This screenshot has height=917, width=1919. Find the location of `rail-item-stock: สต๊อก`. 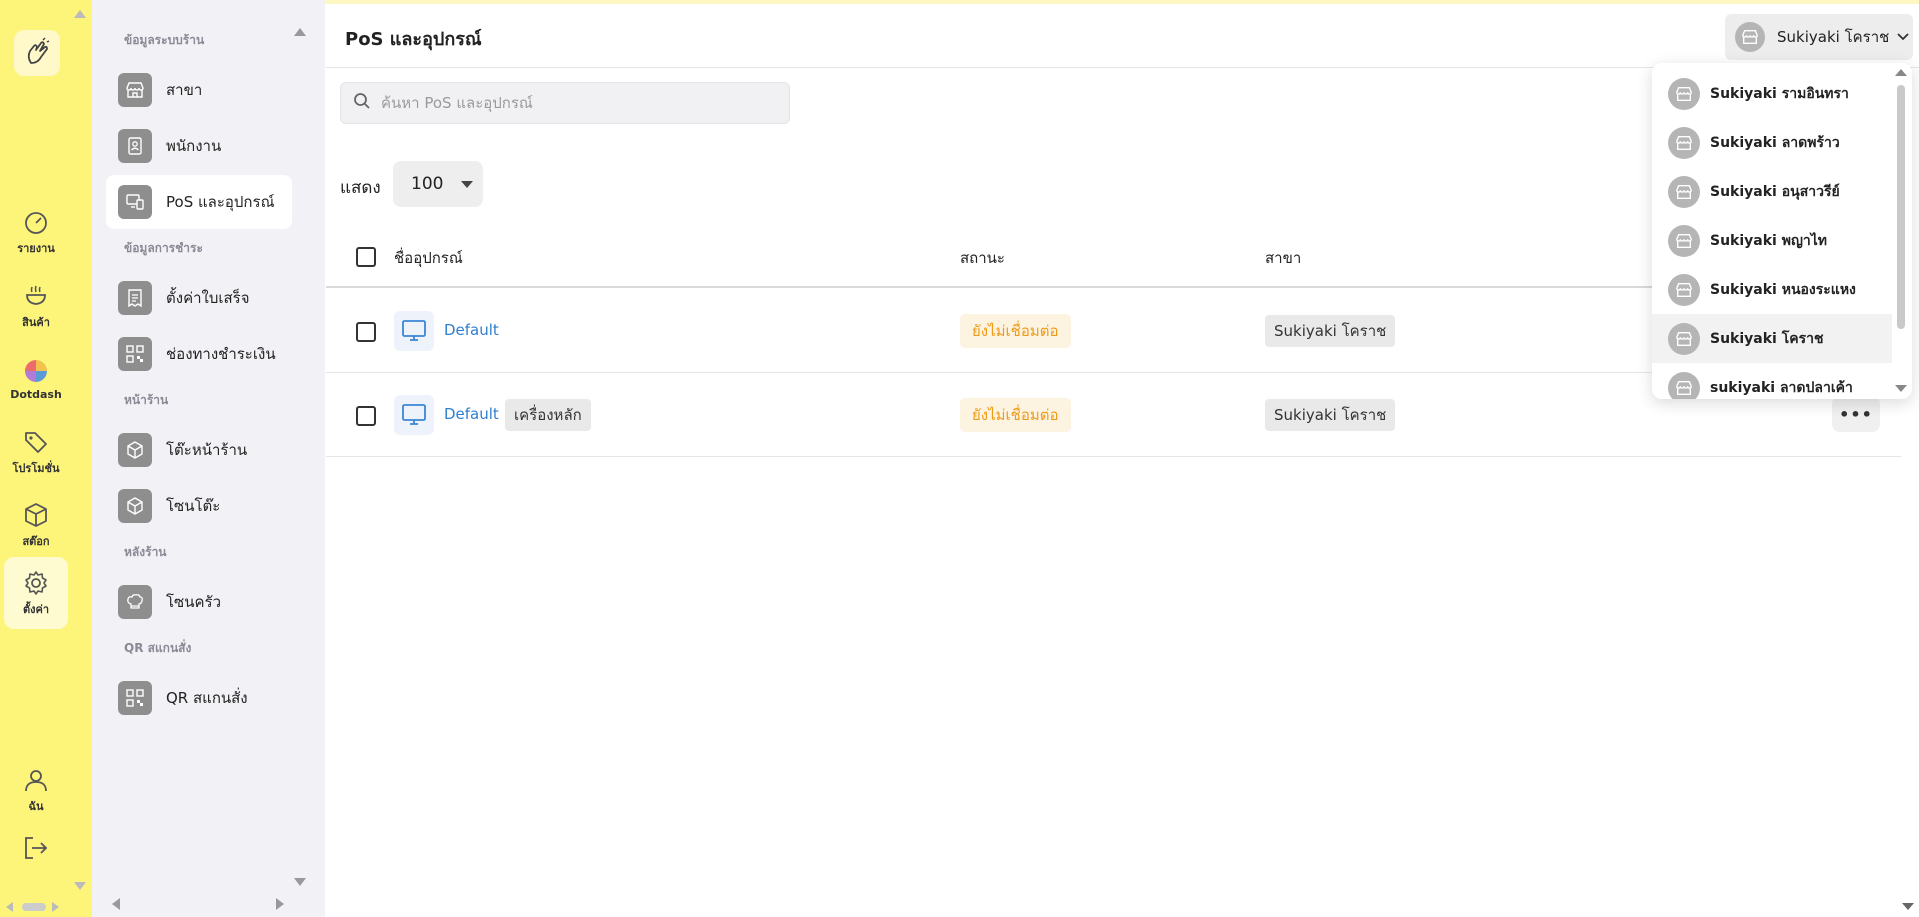

rail-item-stock: สต๊อก is located at coordinates (36, 525).